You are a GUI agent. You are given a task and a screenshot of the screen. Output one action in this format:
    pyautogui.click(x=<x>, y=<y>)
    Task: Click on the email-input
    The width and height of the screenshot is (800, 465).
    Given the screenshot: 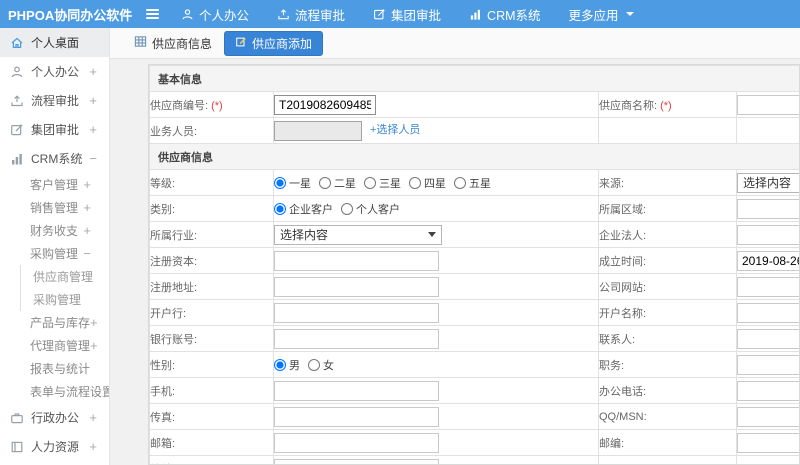 What is the action you would take?
    pyautogui.click(x=356, y=442)
    